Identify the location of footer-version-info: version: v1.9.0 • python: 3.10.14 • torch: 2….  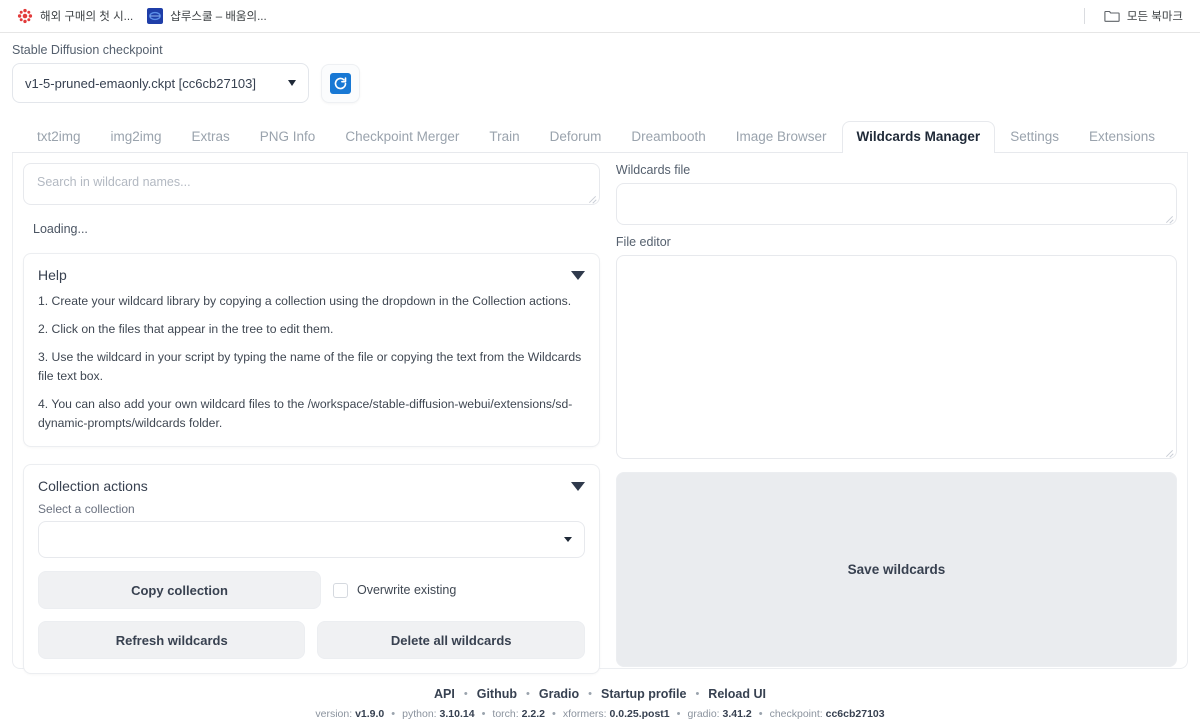
(600, 714).